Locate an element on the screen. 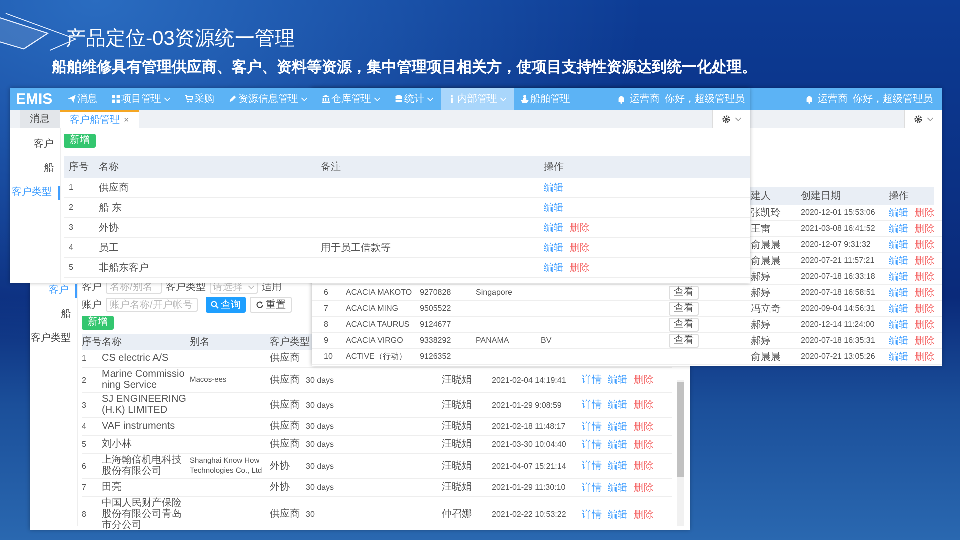 The image size is (960, 540). table-cell-text: 张凯玲 is located at coordinates (766, 213).